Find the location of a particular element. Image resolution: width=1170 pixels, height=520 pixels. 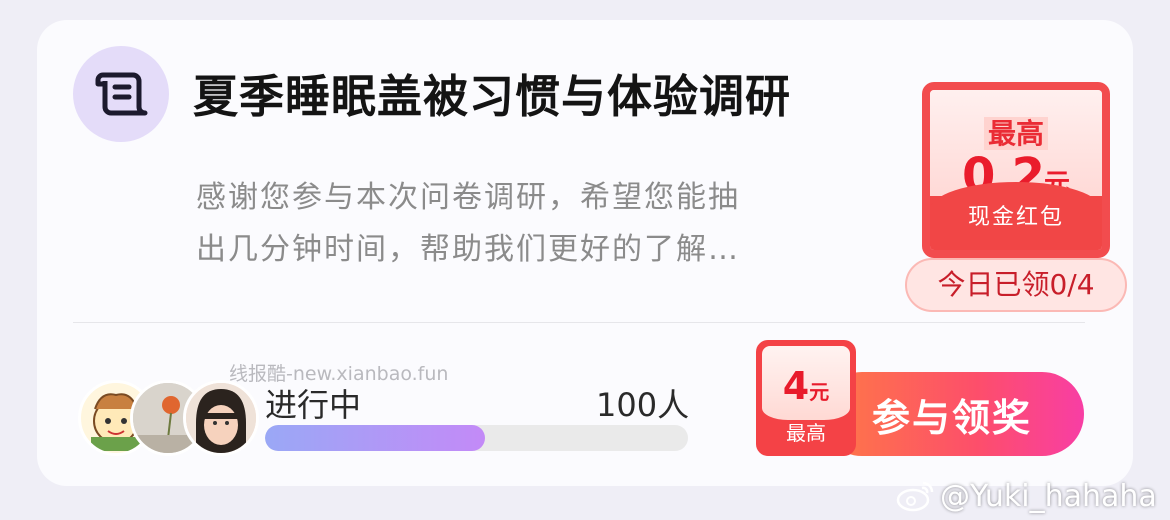

scroll-document-icon is located at coordinates (121, 94).